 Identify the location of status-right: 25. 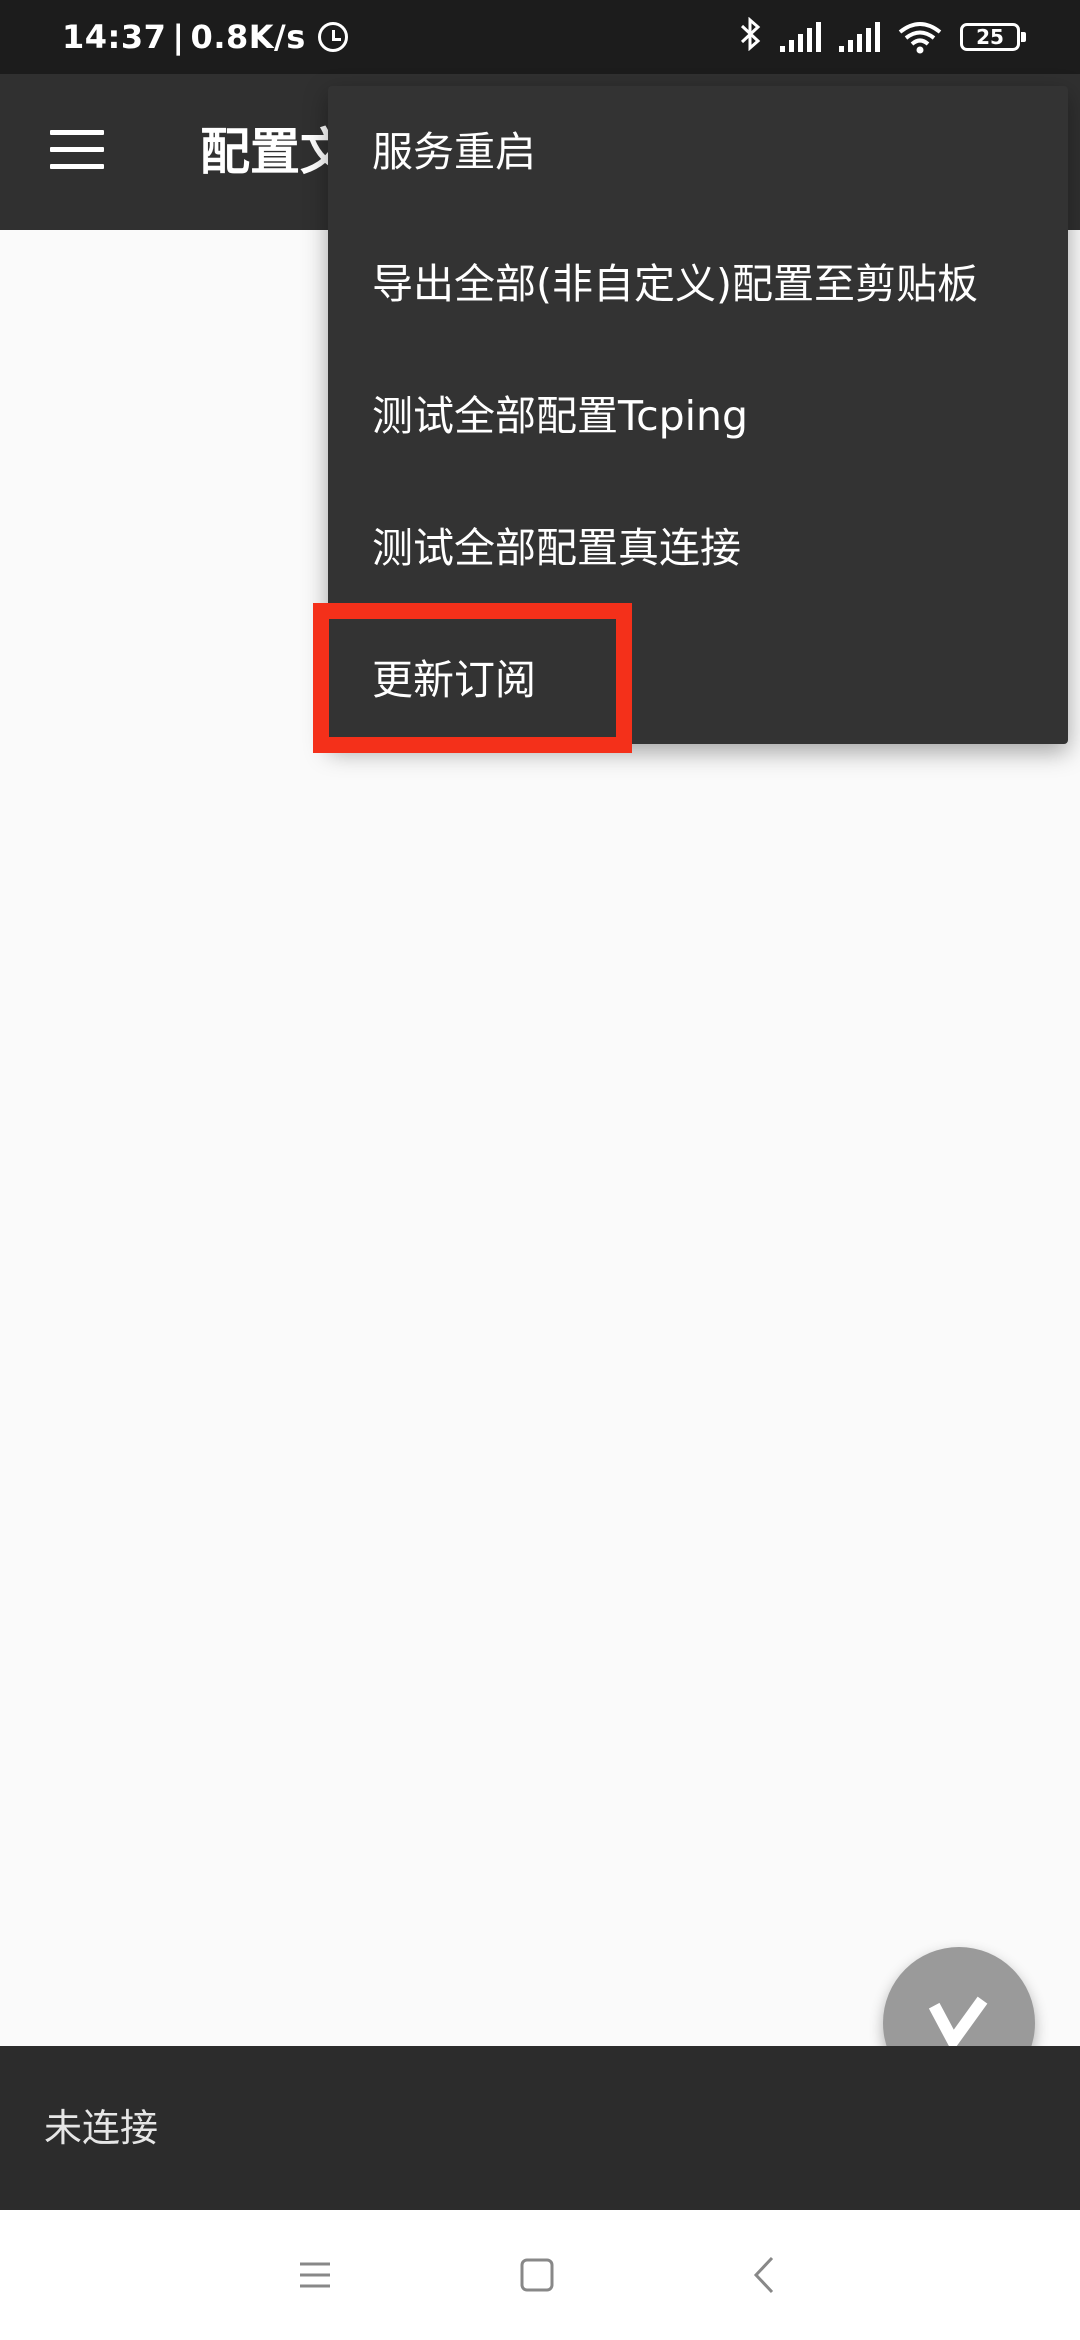
(883, 37).